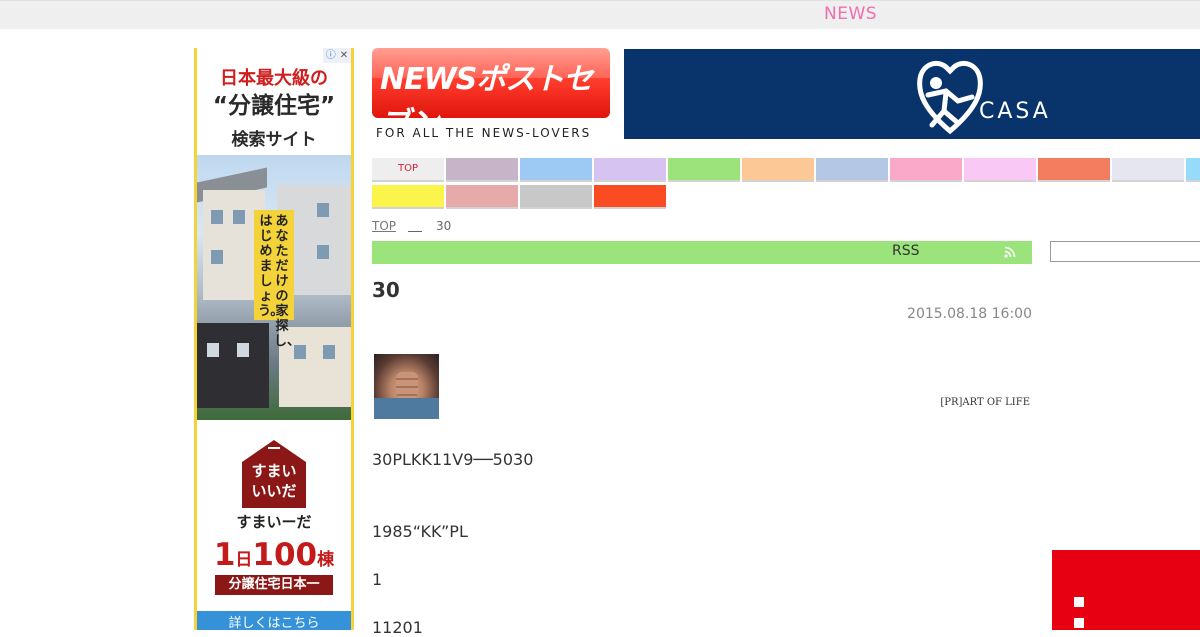 The width and height of the screenshot is (1200, 637). What do you see at coordinates (224, 555) in the screenshot?
I see `ad-big-prefix: 1` at bounding box center [224, 555].